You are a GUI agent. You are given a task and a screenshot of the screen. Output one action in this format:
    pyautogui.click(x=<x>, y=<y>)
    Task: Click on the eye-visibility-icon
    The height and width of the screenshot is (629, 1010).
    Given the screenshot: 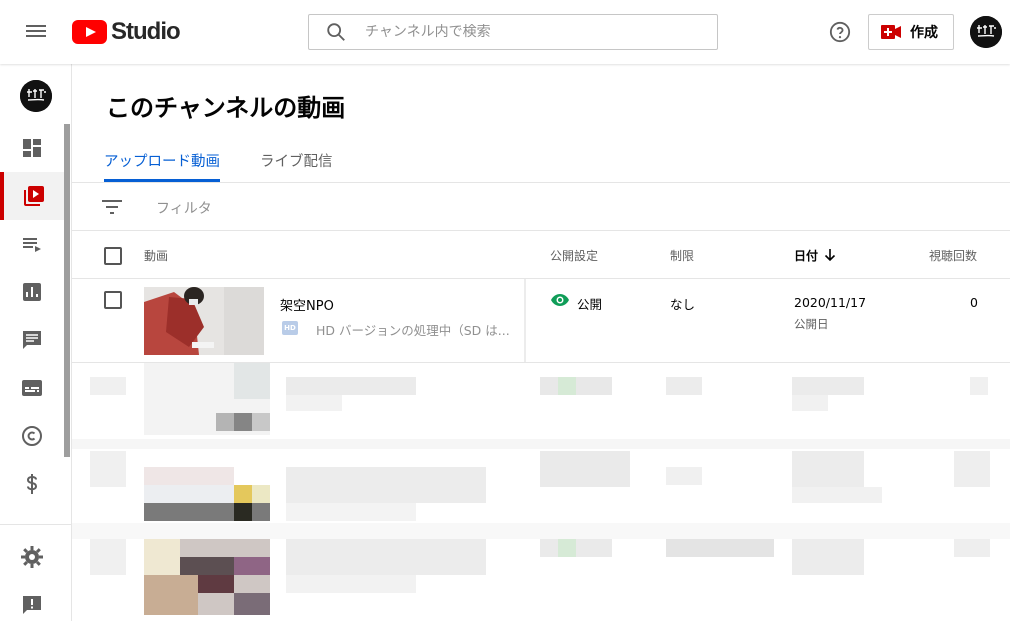 What is the action you would take?
    pyautogui.click(x=560, y=300)
    